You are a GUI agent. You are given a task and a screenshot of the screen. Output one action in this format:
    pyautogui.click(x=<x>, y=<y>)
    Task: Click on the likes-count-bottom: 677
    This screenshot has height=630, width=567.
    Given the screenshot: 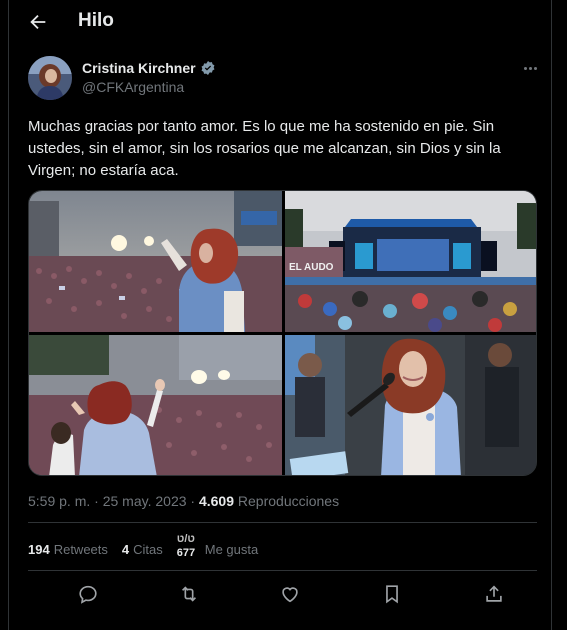 What is the action you would take?
    pyautogui.click(x=186, y=553)
    